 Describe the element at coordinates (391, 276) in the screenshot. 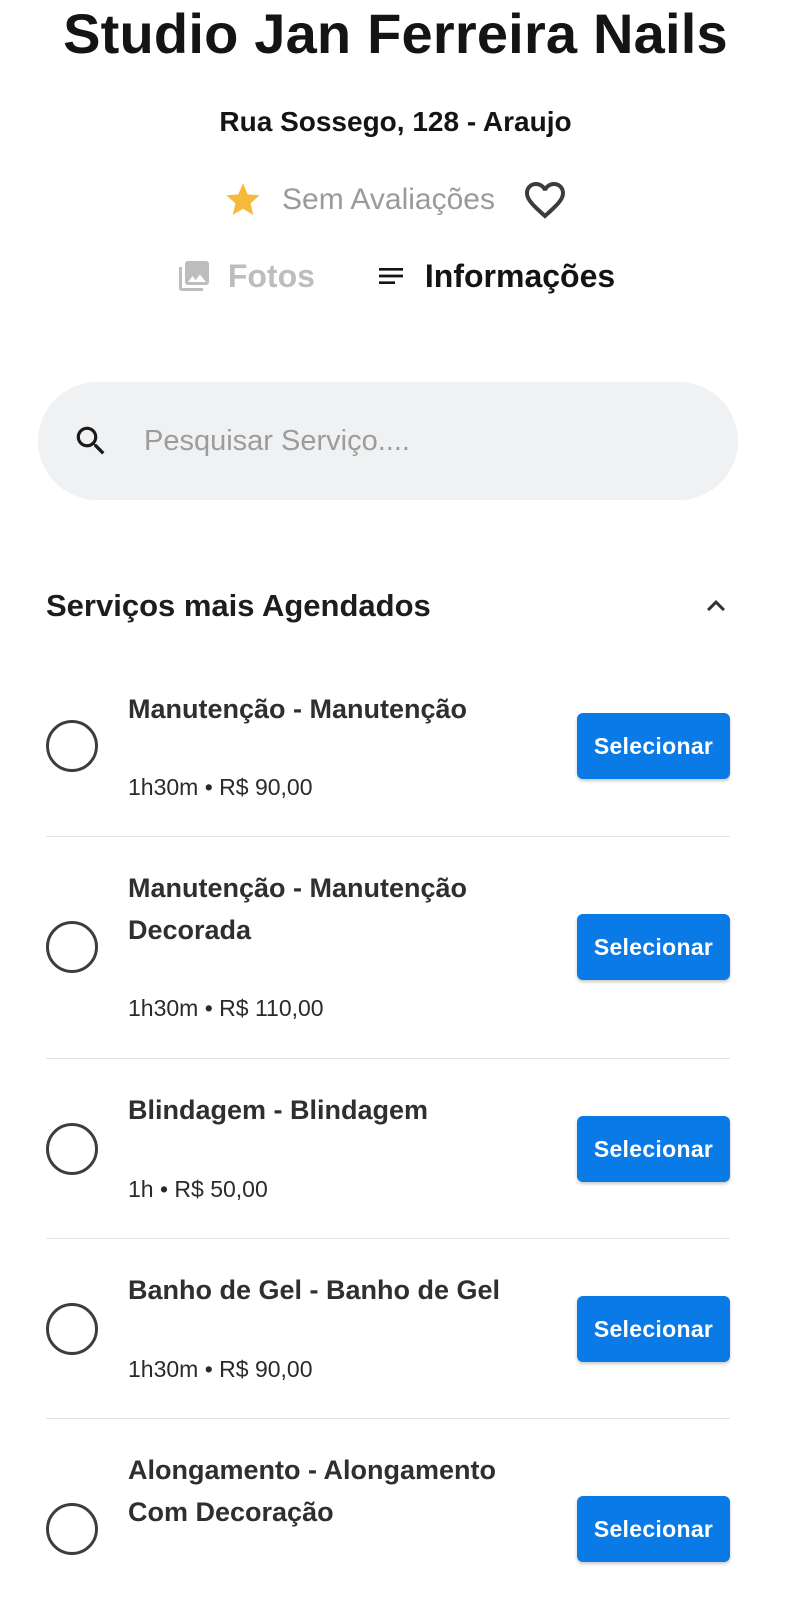

I see `notes-icon` at that location.